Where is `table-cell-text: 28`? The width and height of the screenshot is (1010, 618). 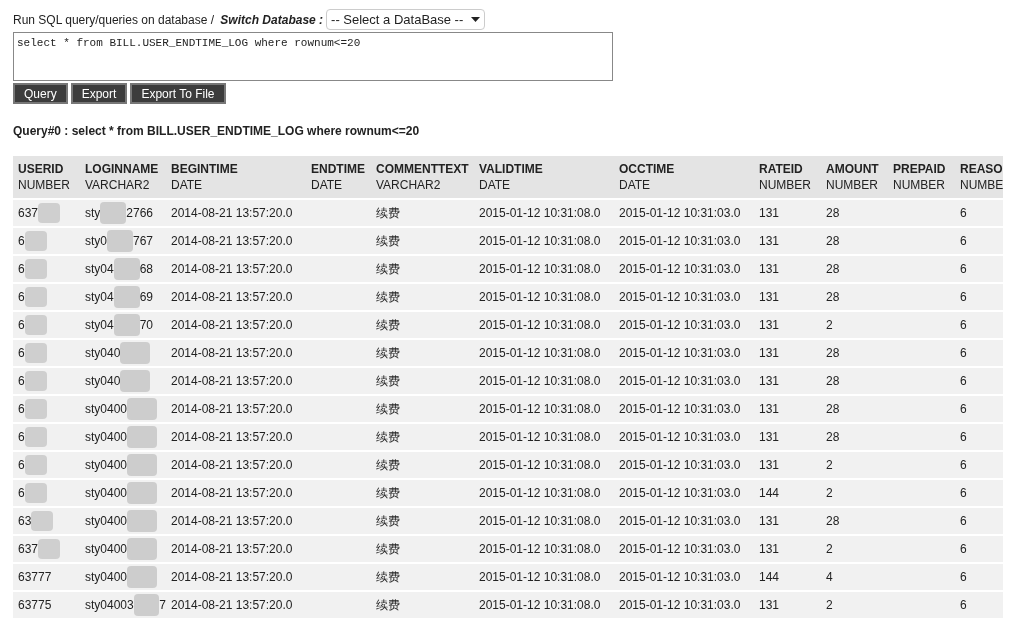
table-cell-text: 28 is located at coordinates (833, 353).